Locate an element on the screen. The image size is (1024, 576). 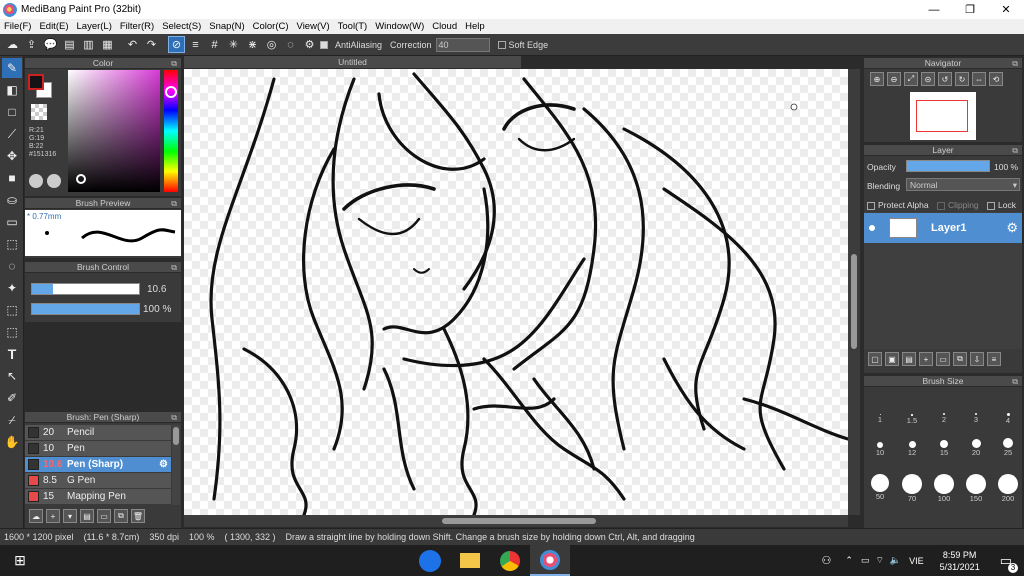
share-icon: ⇪ is located at coordinates (31, 44).